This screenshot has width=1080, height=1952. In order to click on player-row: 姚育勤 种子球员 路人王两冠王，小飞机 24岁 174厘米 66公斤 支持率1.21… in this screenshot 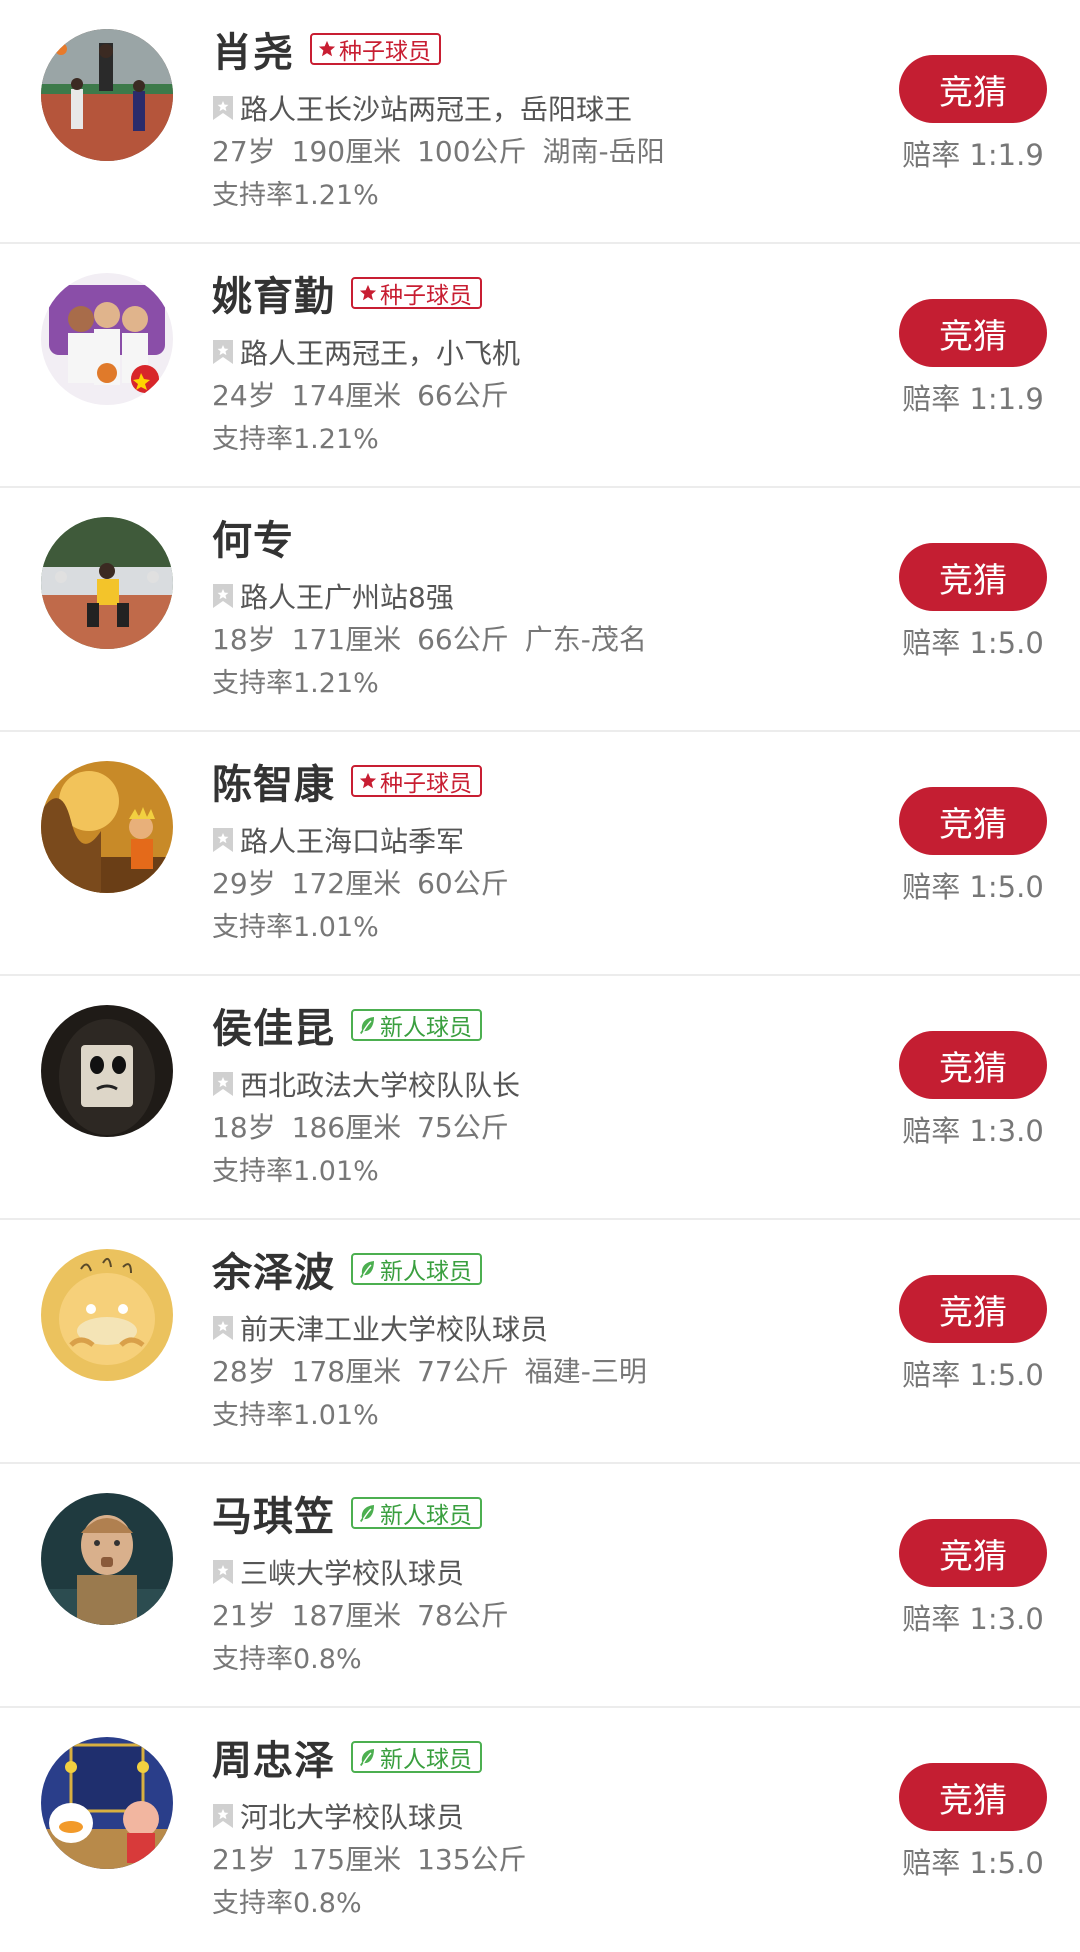, I will do `click(540, 366)`.